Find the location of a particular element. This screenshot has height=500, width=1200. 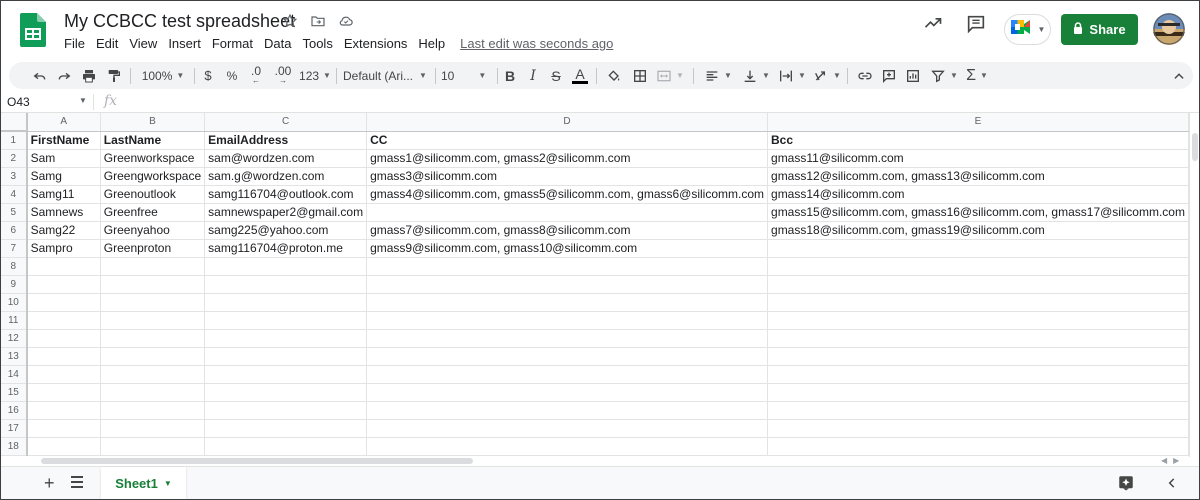

cell-d15 is located at coordinates (567, 392).